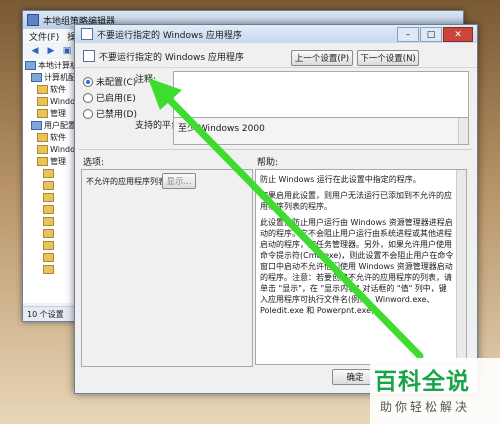  Describe the element at coordinates (422, 382) in the screenshot. I see `watermark-title: 百科全说` at that location.